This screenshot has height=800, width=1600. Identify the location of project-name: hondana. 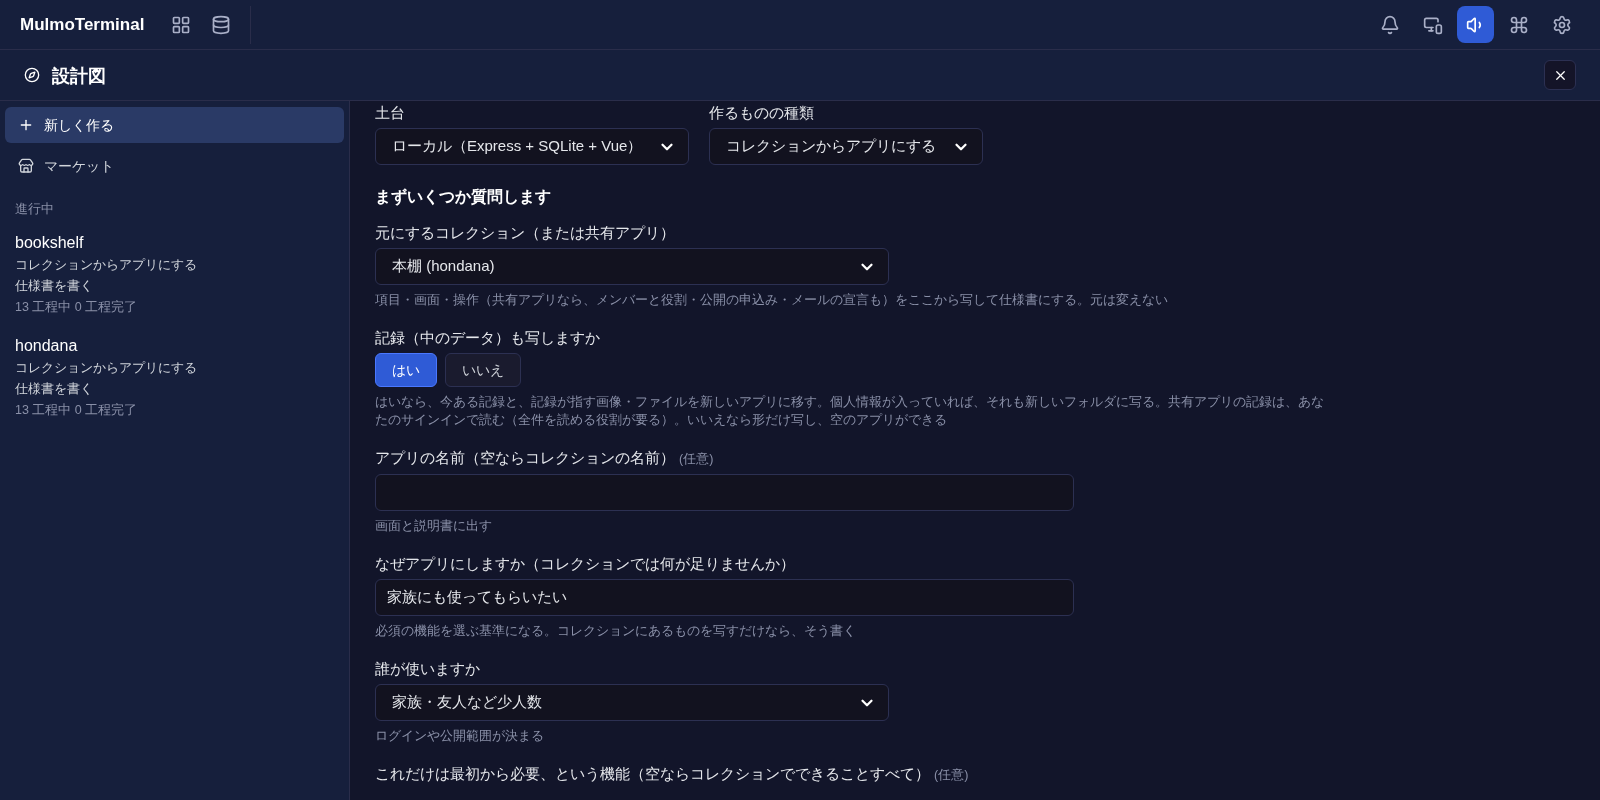
(174, 345).